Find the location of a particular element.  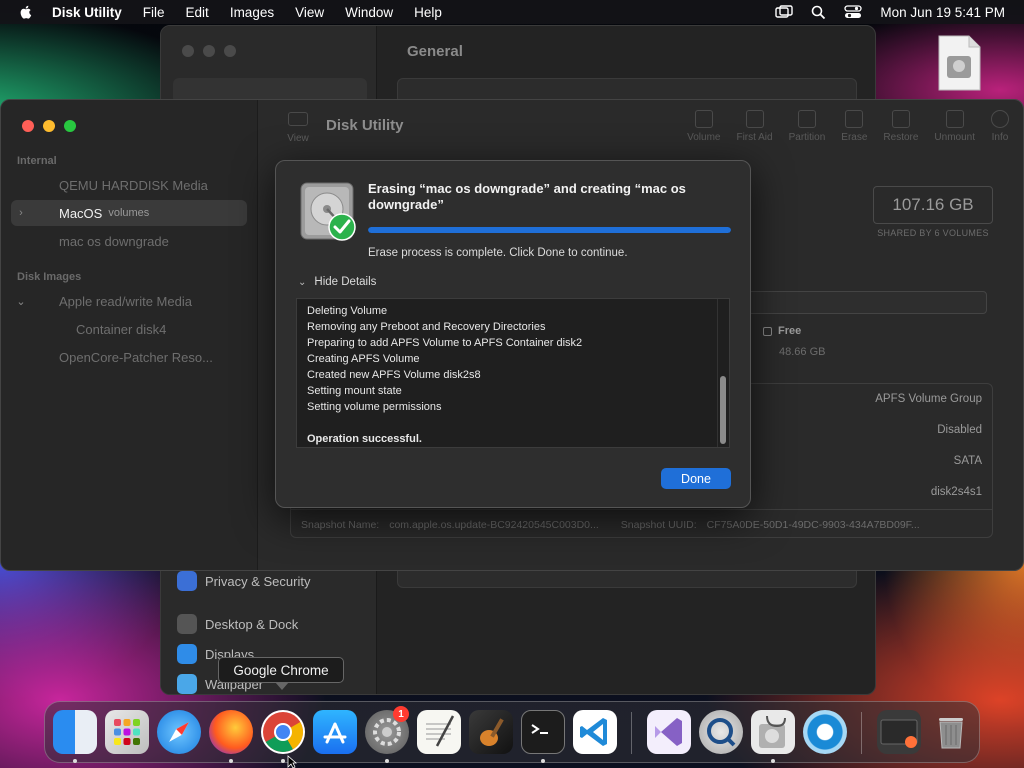

disk-utility-icon is located at coordinates (773, 732).